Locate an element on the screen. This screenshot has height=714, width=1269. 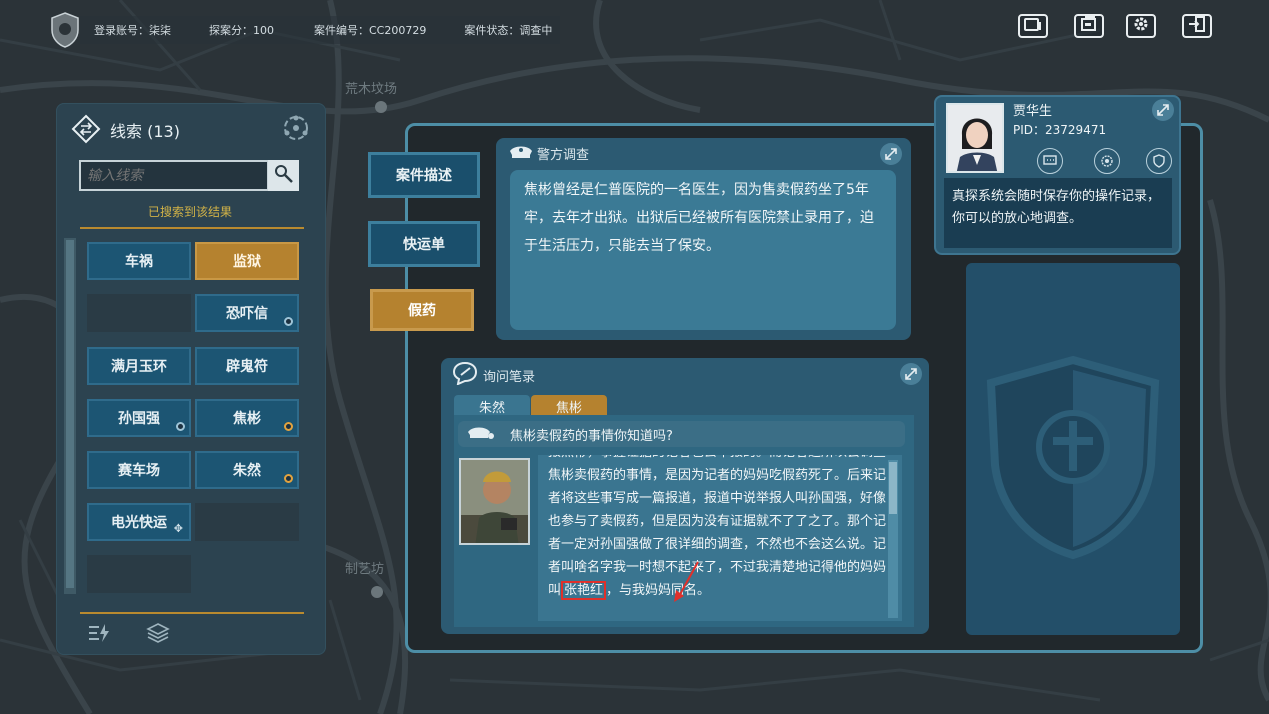
clue-label: 焦彬 is located at coordinates (247, 419).